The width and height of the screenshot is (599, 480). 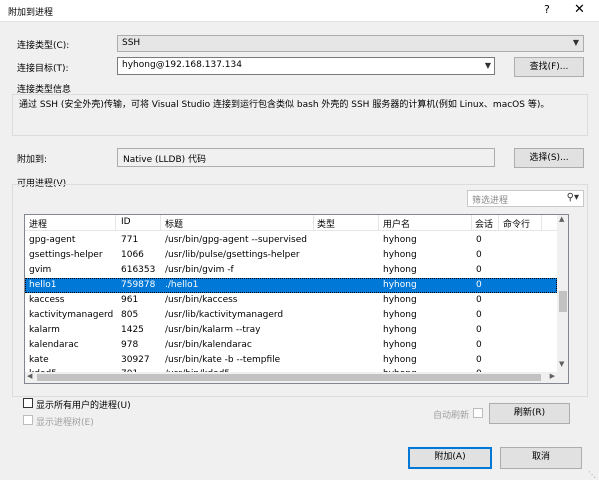 I want to click on connection-target-label: 连接目标(T):, so click(x=43, y=69).